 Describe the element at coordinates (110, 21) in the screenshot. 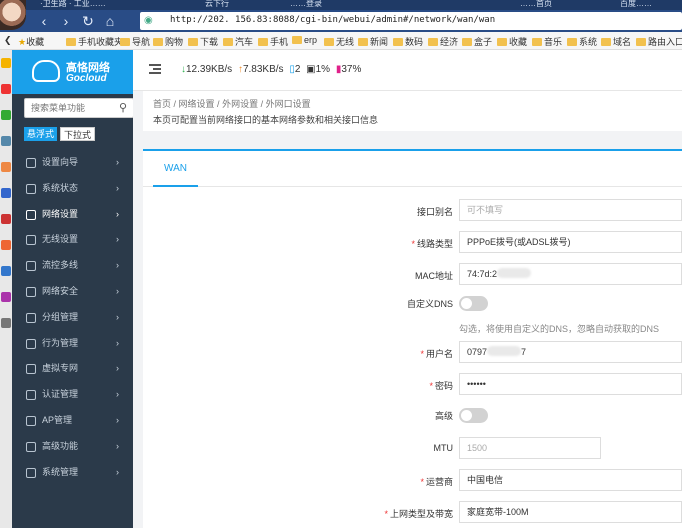

I see `home-icon: ⌂` at that location.